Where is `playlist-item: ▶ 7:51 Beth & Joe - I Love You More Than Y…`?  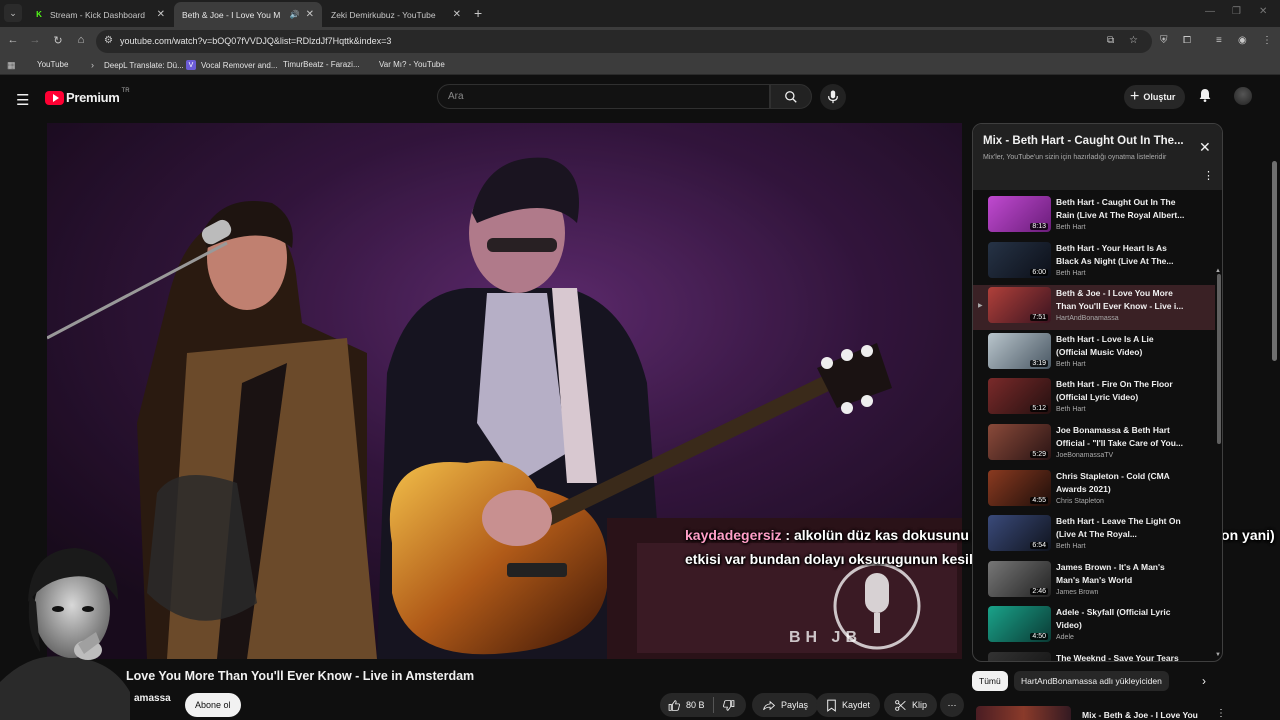 playlist-item: ▶ 7:51 Beth & Joe - I Love You More Than Y… is located at coordinates (1094, 308).